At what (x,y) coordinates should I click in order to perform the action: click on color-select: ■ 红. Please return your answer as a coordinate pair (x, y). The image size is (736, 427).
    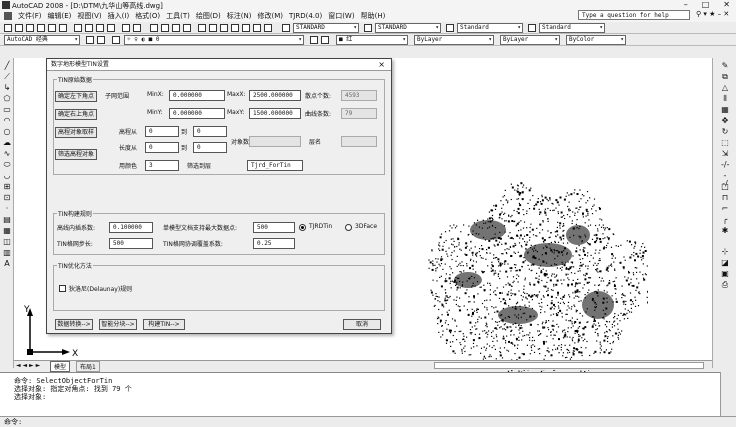
    Looking at the image, I should click on (372, 40).